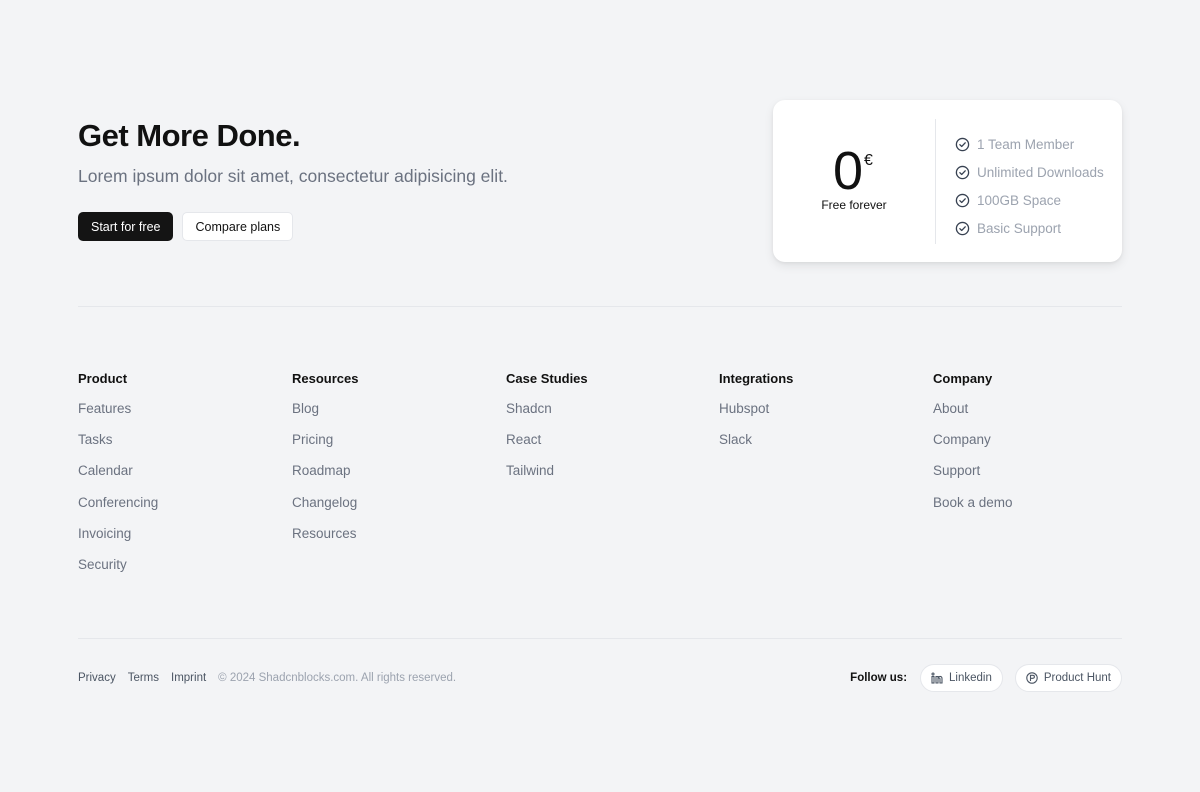  Describe the element at coordinates (756, 378) in the screenshot. I see `column-heading: Integrations` at that location.